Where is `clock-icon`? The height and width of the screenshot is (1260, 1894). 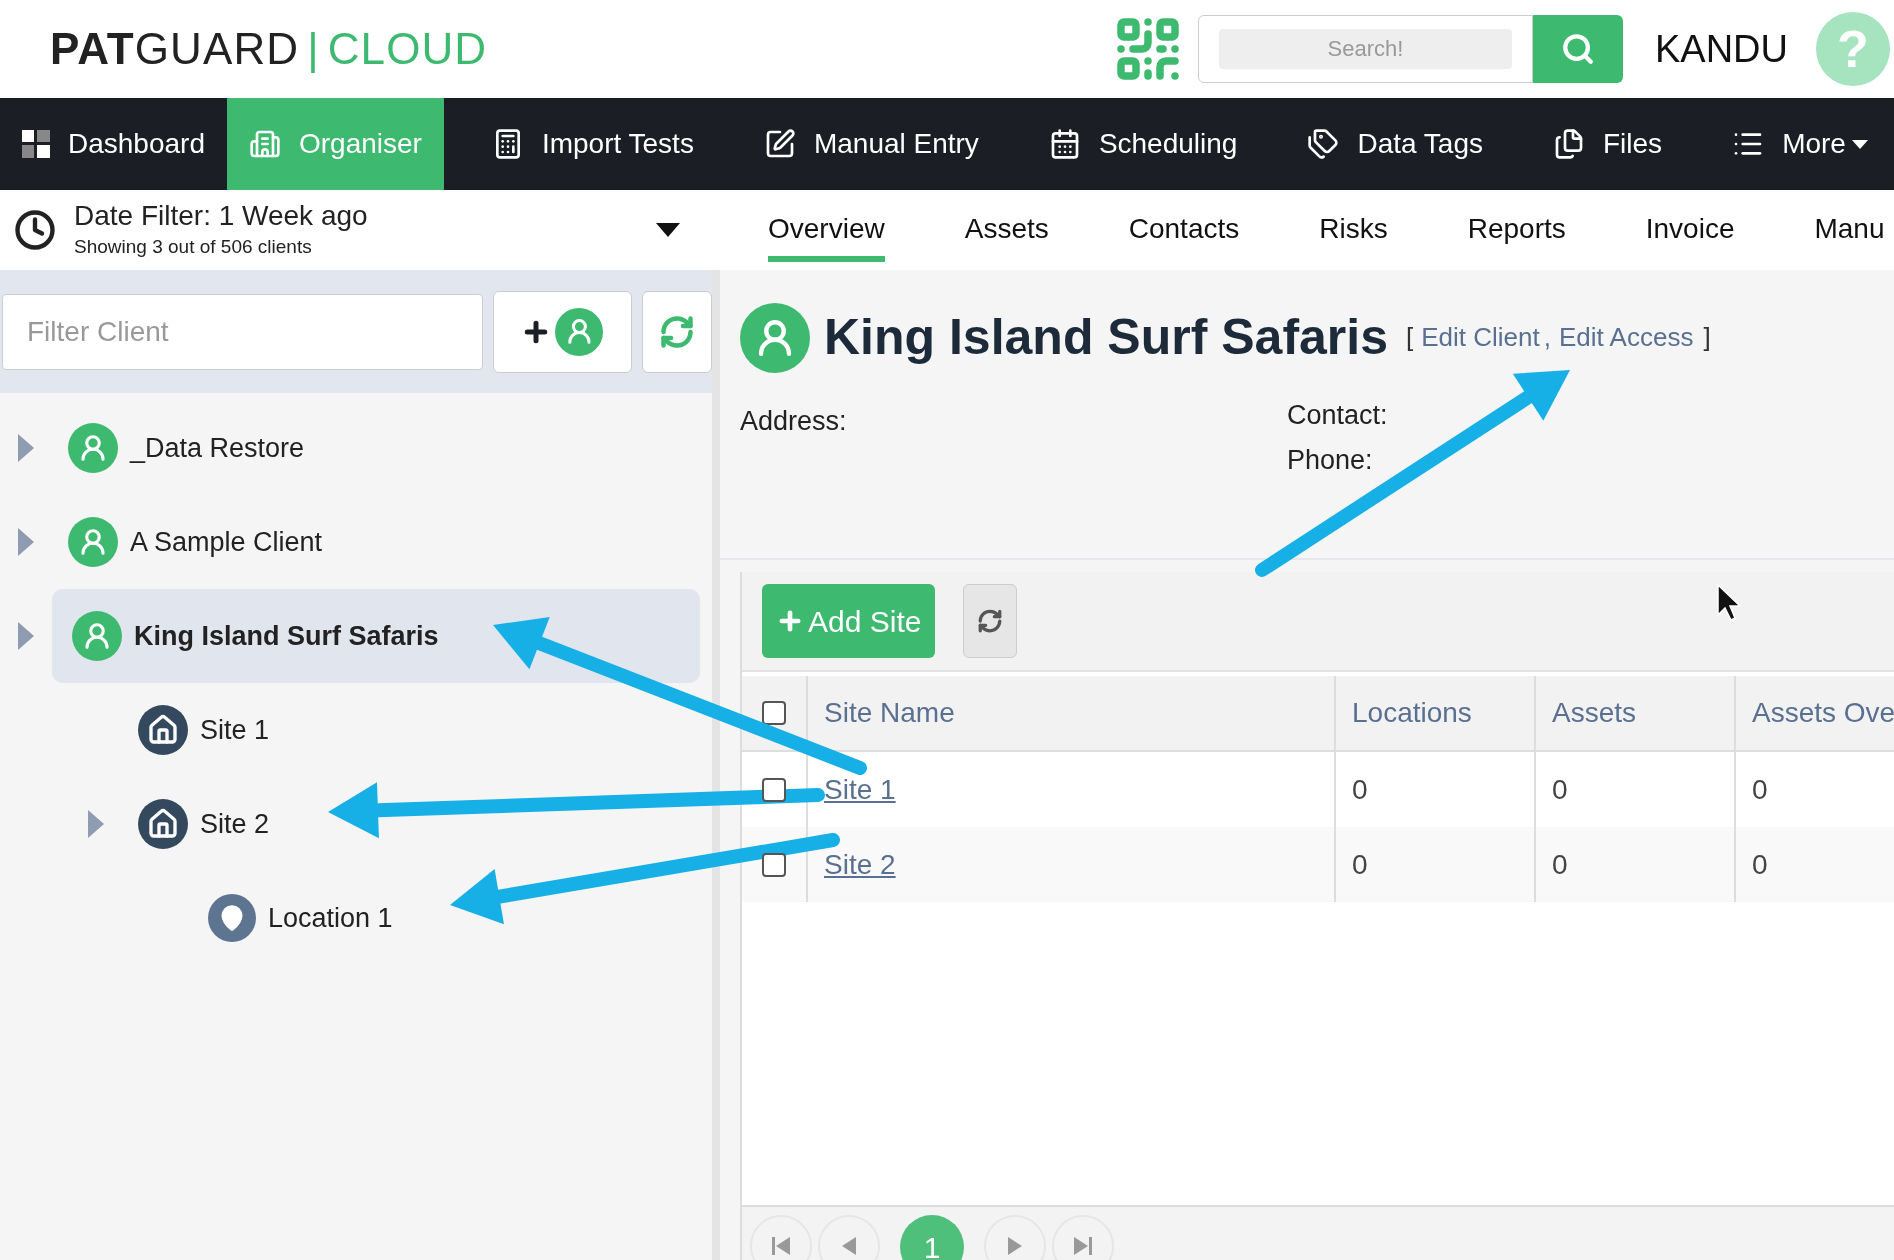
clock-icon is located at coordinates (35, 230).